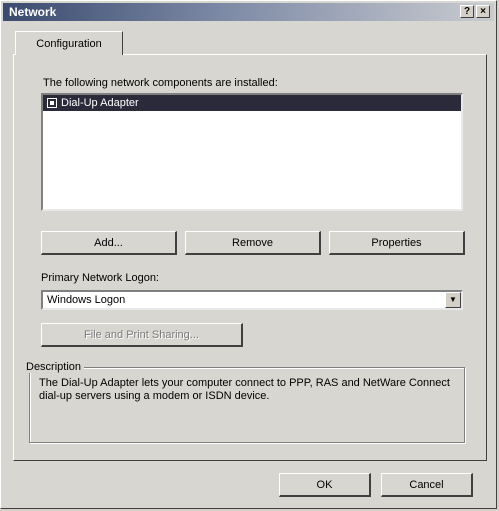 This screenshot has height=511, width=499. I want to click on remove-button-label: Remove, so click(252, 242).